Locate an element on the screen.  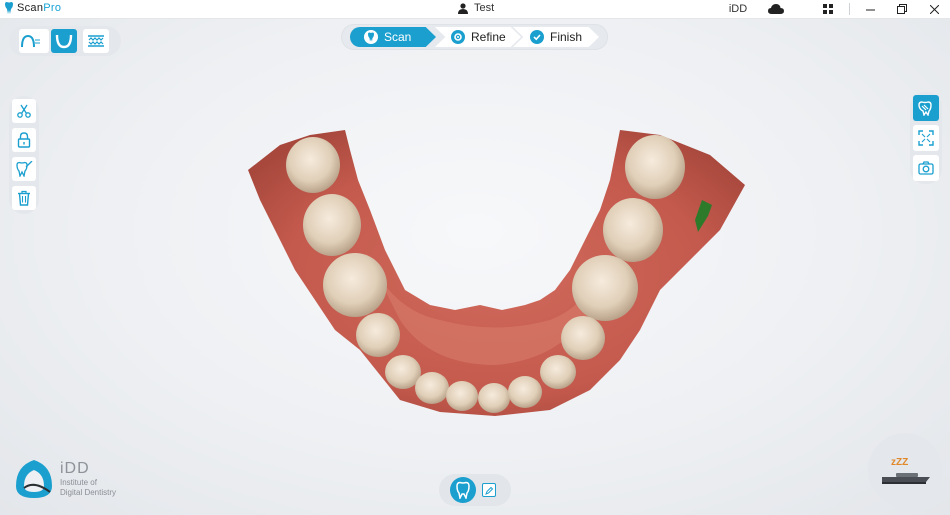
lower-jaw-icon is located at coordinates (64, 41).